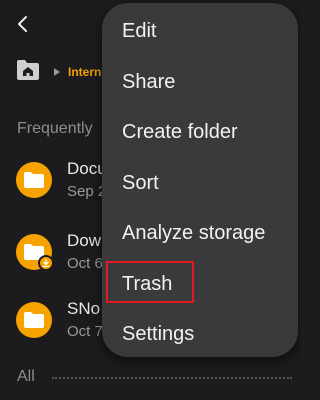 The height and width of the screenshot is (400, 320). I want to click on menu-item-edit: Edit, so click(200, 31).